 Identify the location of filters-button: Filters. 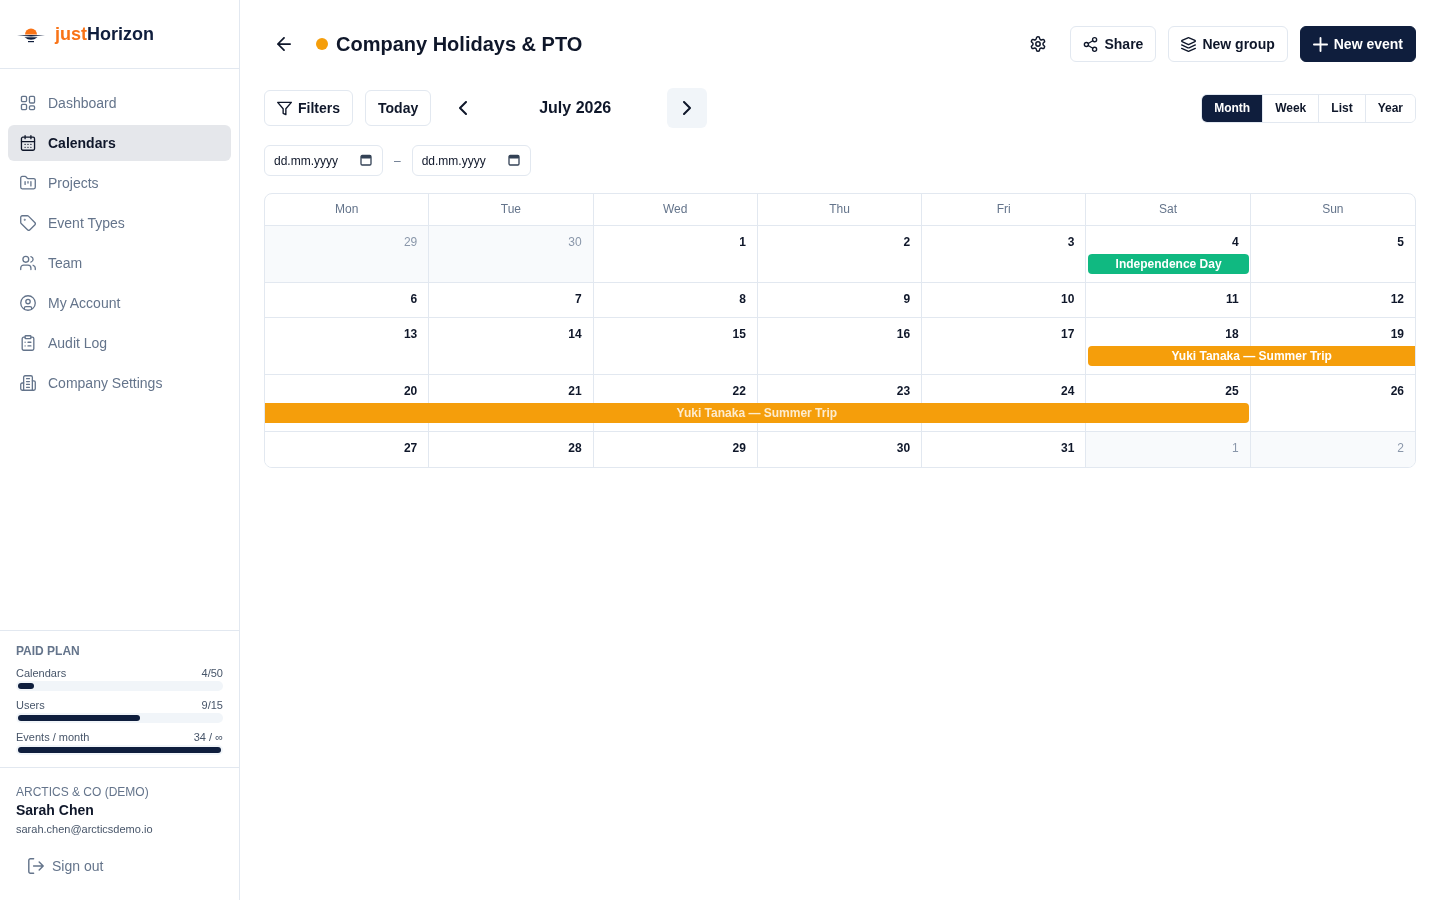
(308, 108).